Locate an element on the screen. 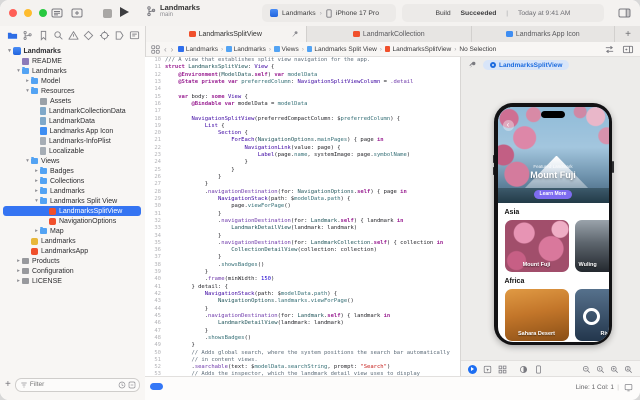 Image resolution: width=640 pixels, height=400 pixels. breadcrumb-item: LandmarksSplitView is located at coordinates (417, 49).